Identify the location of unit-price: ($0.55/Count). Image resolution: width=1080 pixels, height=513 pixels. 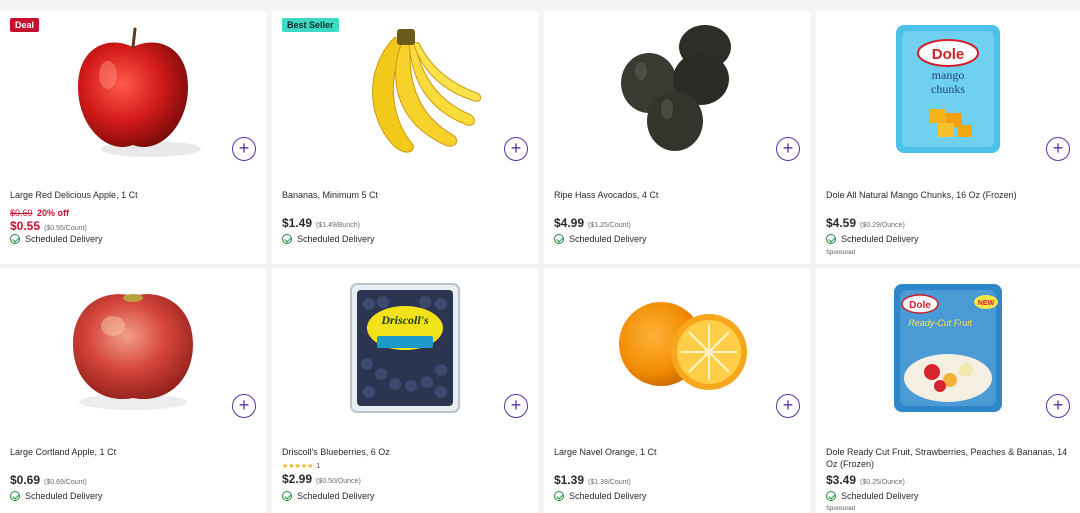
(65, 228).